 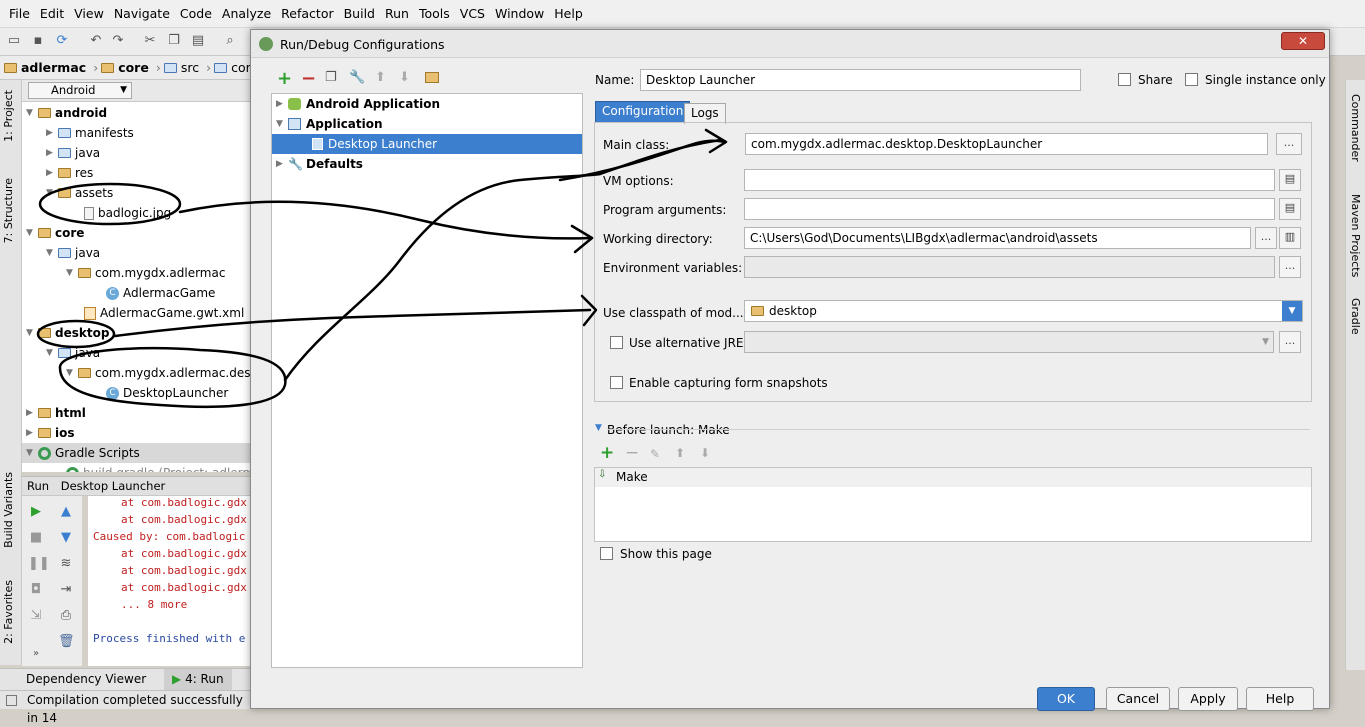 What do you see at coordinates (307, 13) in the screenshot?
I see `menu-refactor: Refactor` at bounding box center [307, 13].